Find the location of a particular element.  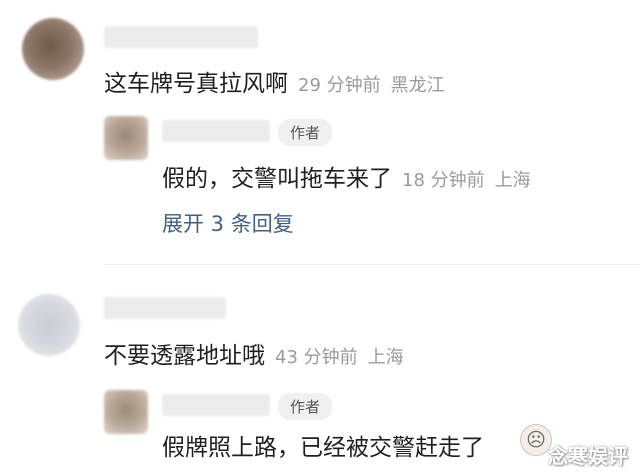

reply-body: 假的，交警叫拖车来了 18 分钟前 上海 is located at coordinates (346, 176).